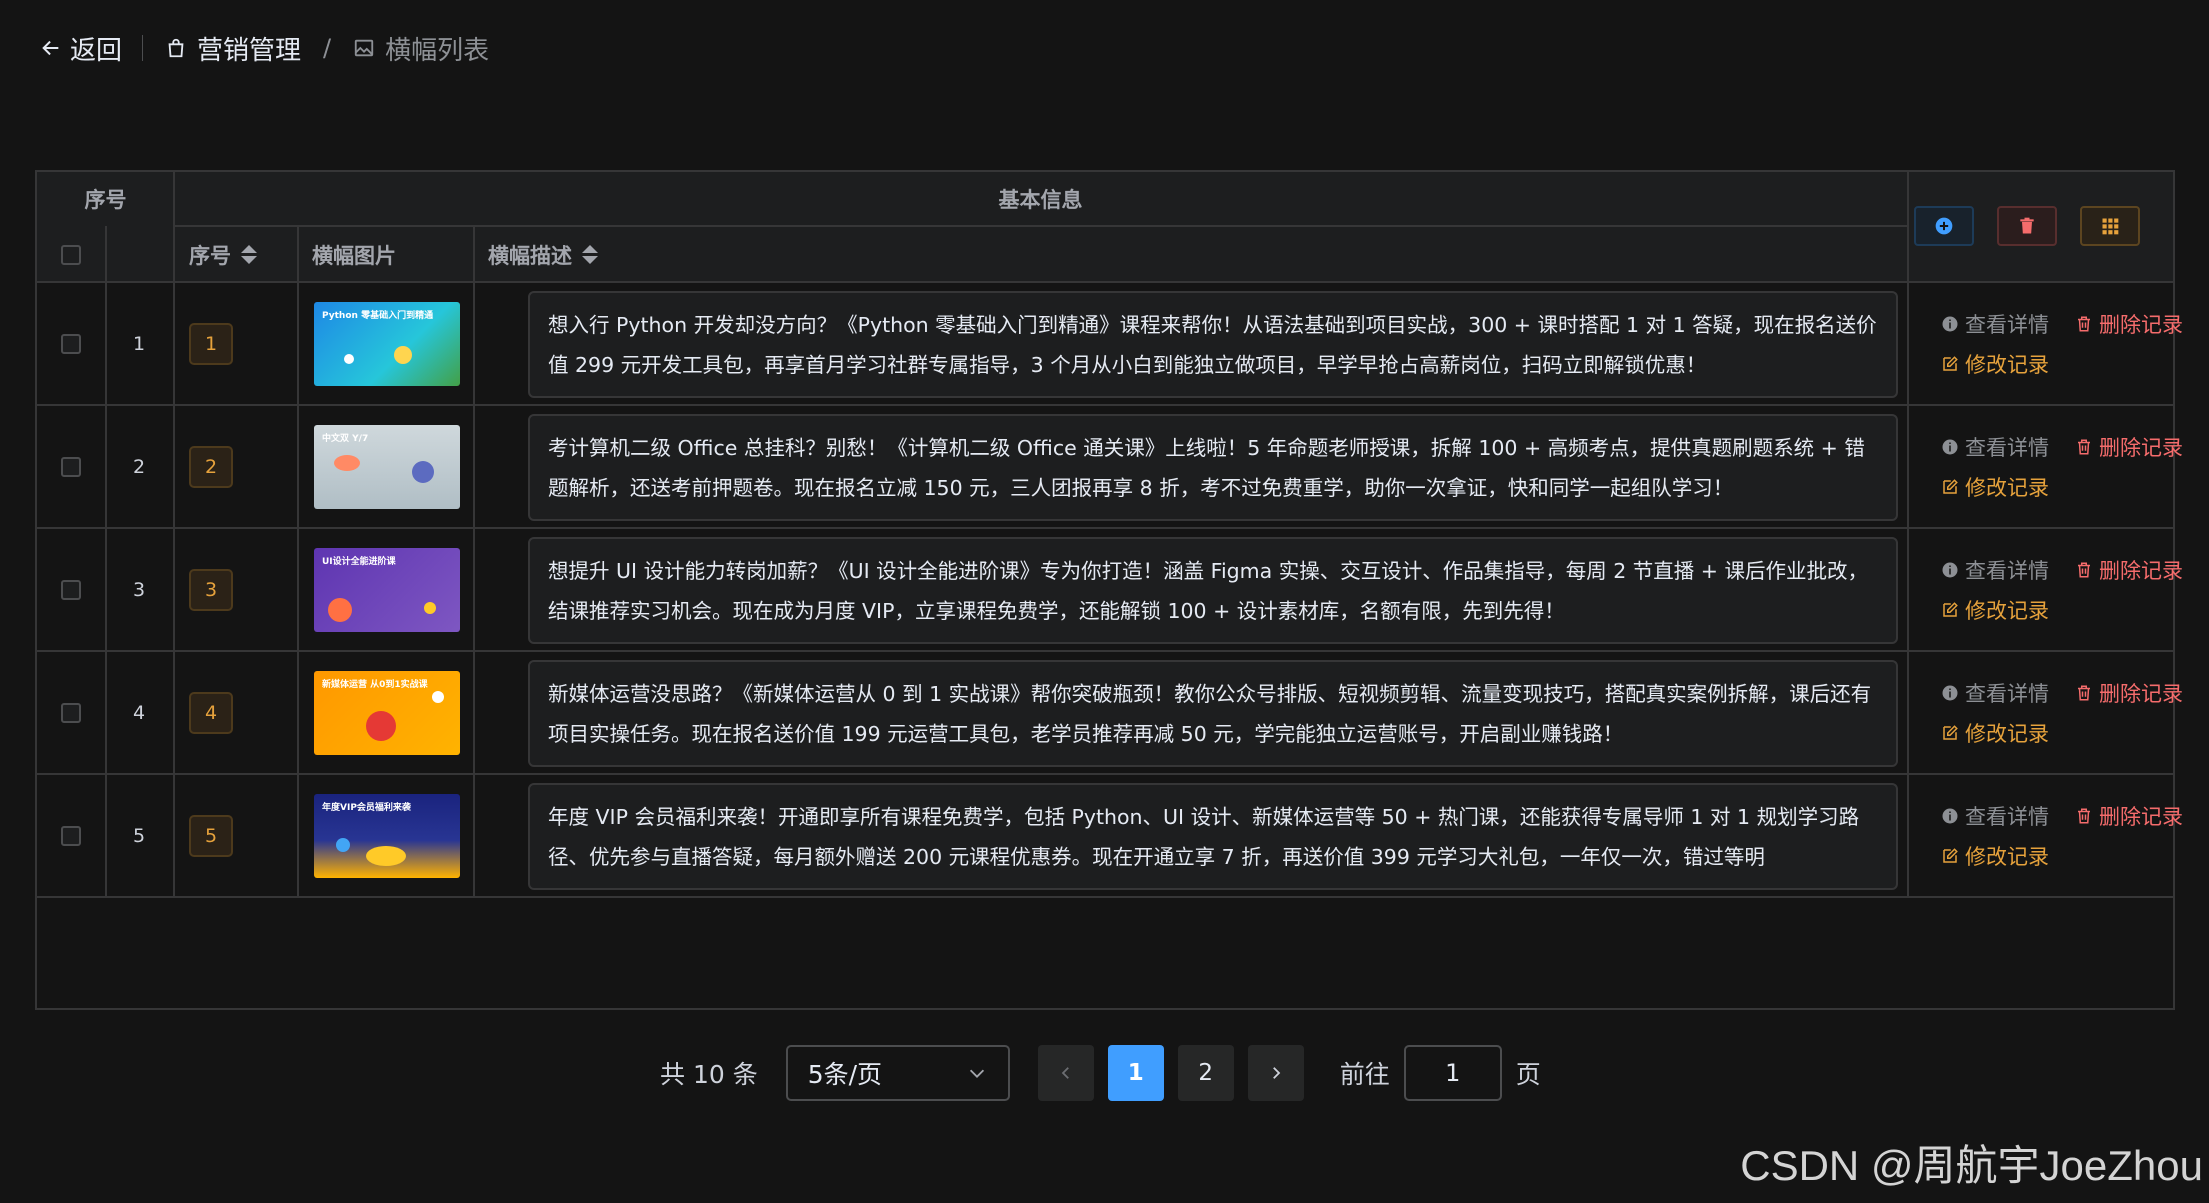 Image resolution: width=2209 pixels, height=1203 pixels. Describe the element at coordinates (211, 712) in the screenshot. I see `seq-tag: 4` at that location.